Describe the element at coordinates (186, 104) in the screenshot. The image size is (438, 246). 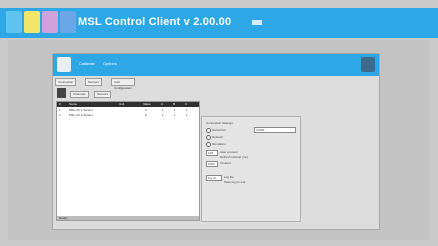
I see `col-c: C` at that location.